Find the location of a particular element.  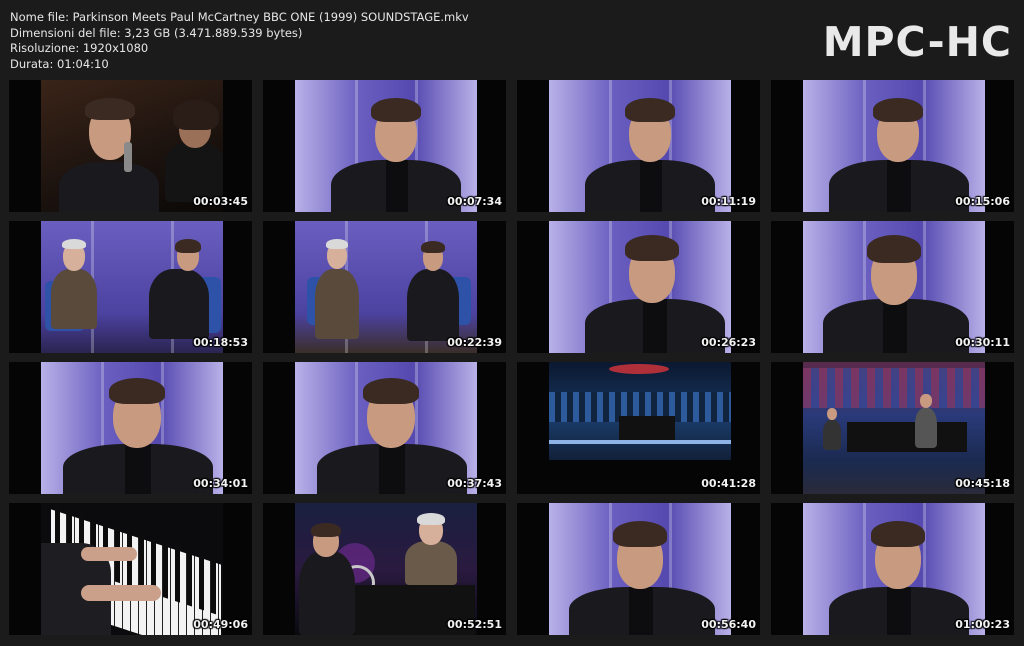

thumbnail: 00:11:19 is located at coordinates (638, 146).